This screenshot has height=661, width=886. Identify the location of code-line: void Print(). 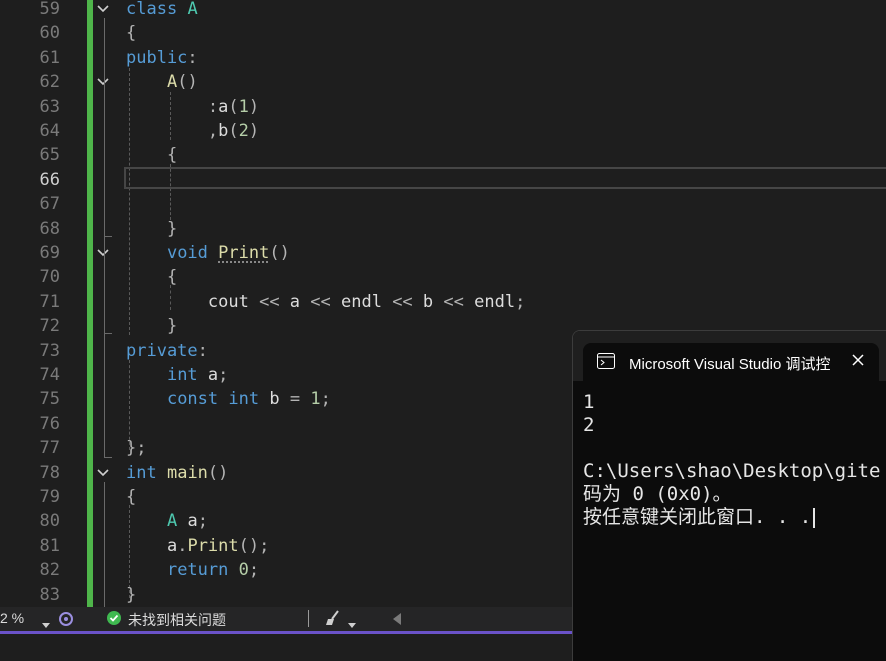
(208, 253).